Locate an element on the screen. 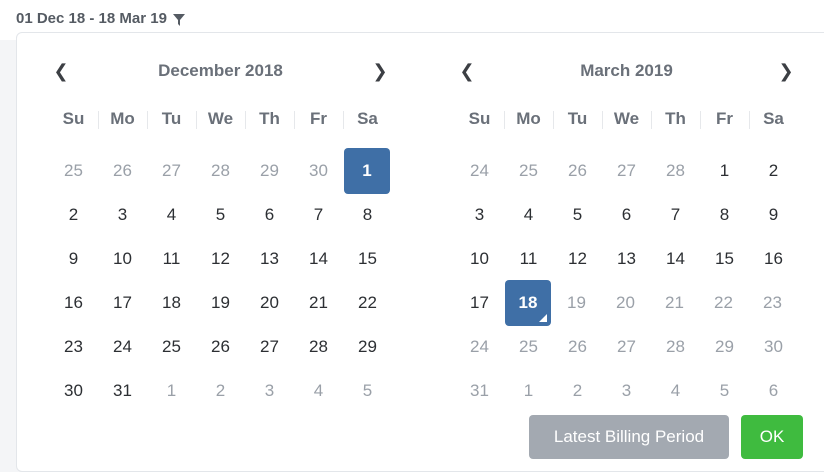 The width and height of the screenshot is (824, 472). weekday-label: We is located at coordinates (220, 119).